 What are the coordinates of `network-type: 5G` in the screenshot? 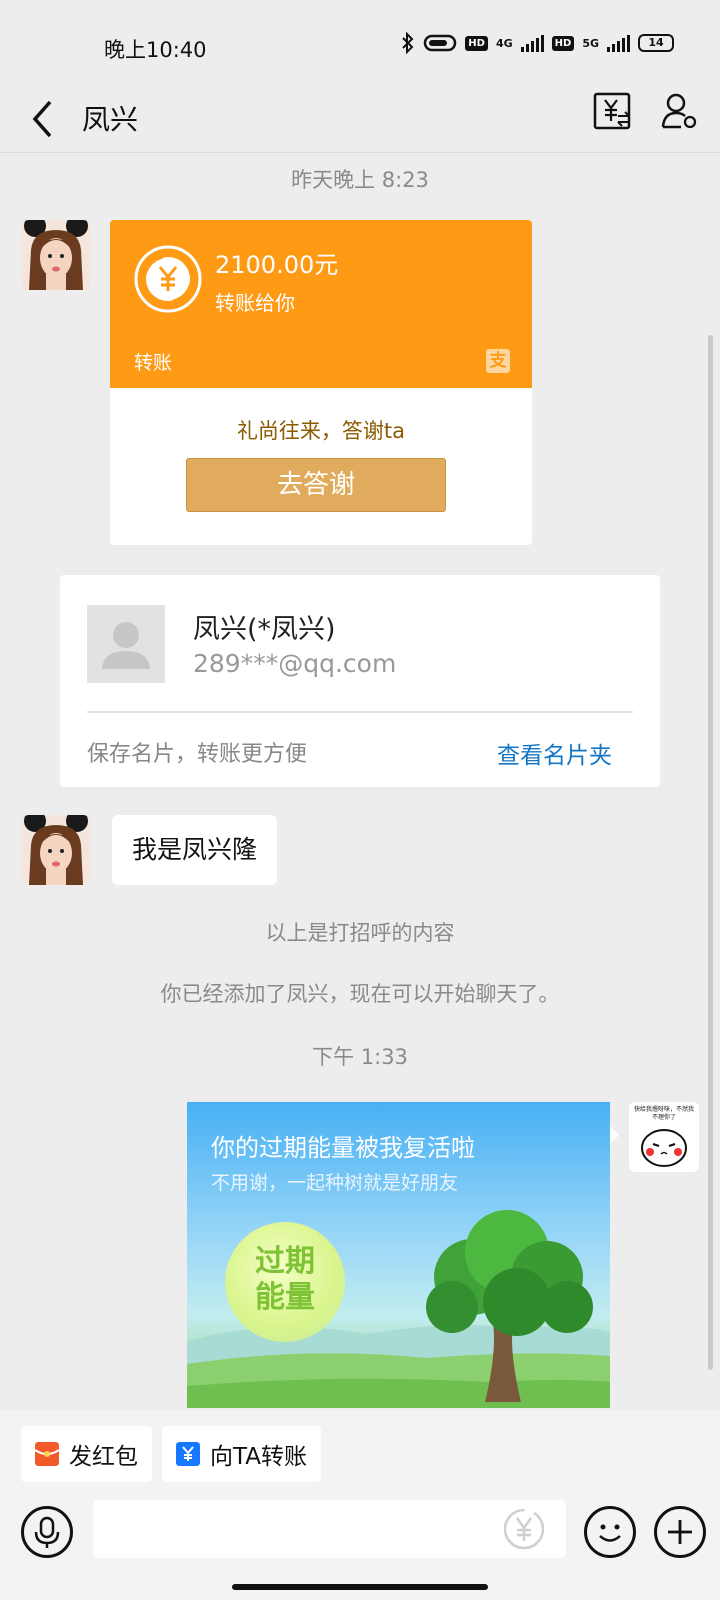 It's located at (590, 43).